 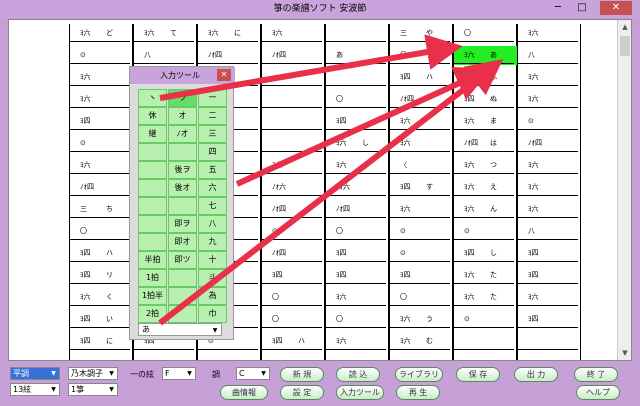 I want to click on score-cell: ﾖ四ぬ, so click(x=486, y=99).